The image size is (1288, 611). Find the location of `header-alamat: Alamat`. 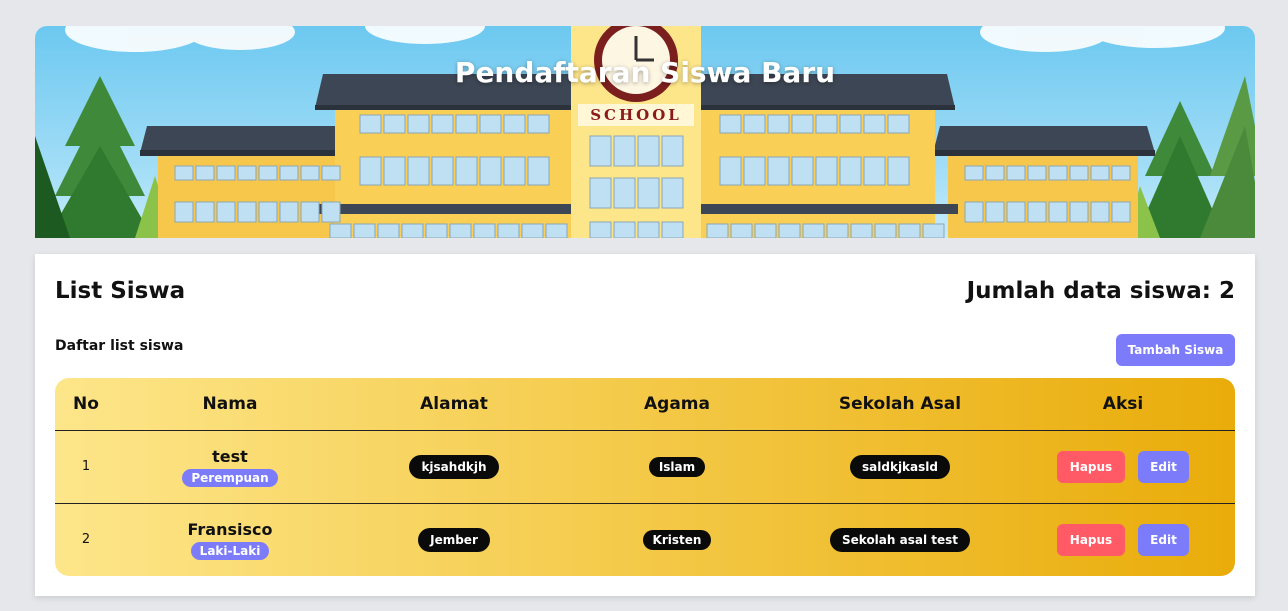

header-alamat: Alamat is located at coordinates (454, 403).